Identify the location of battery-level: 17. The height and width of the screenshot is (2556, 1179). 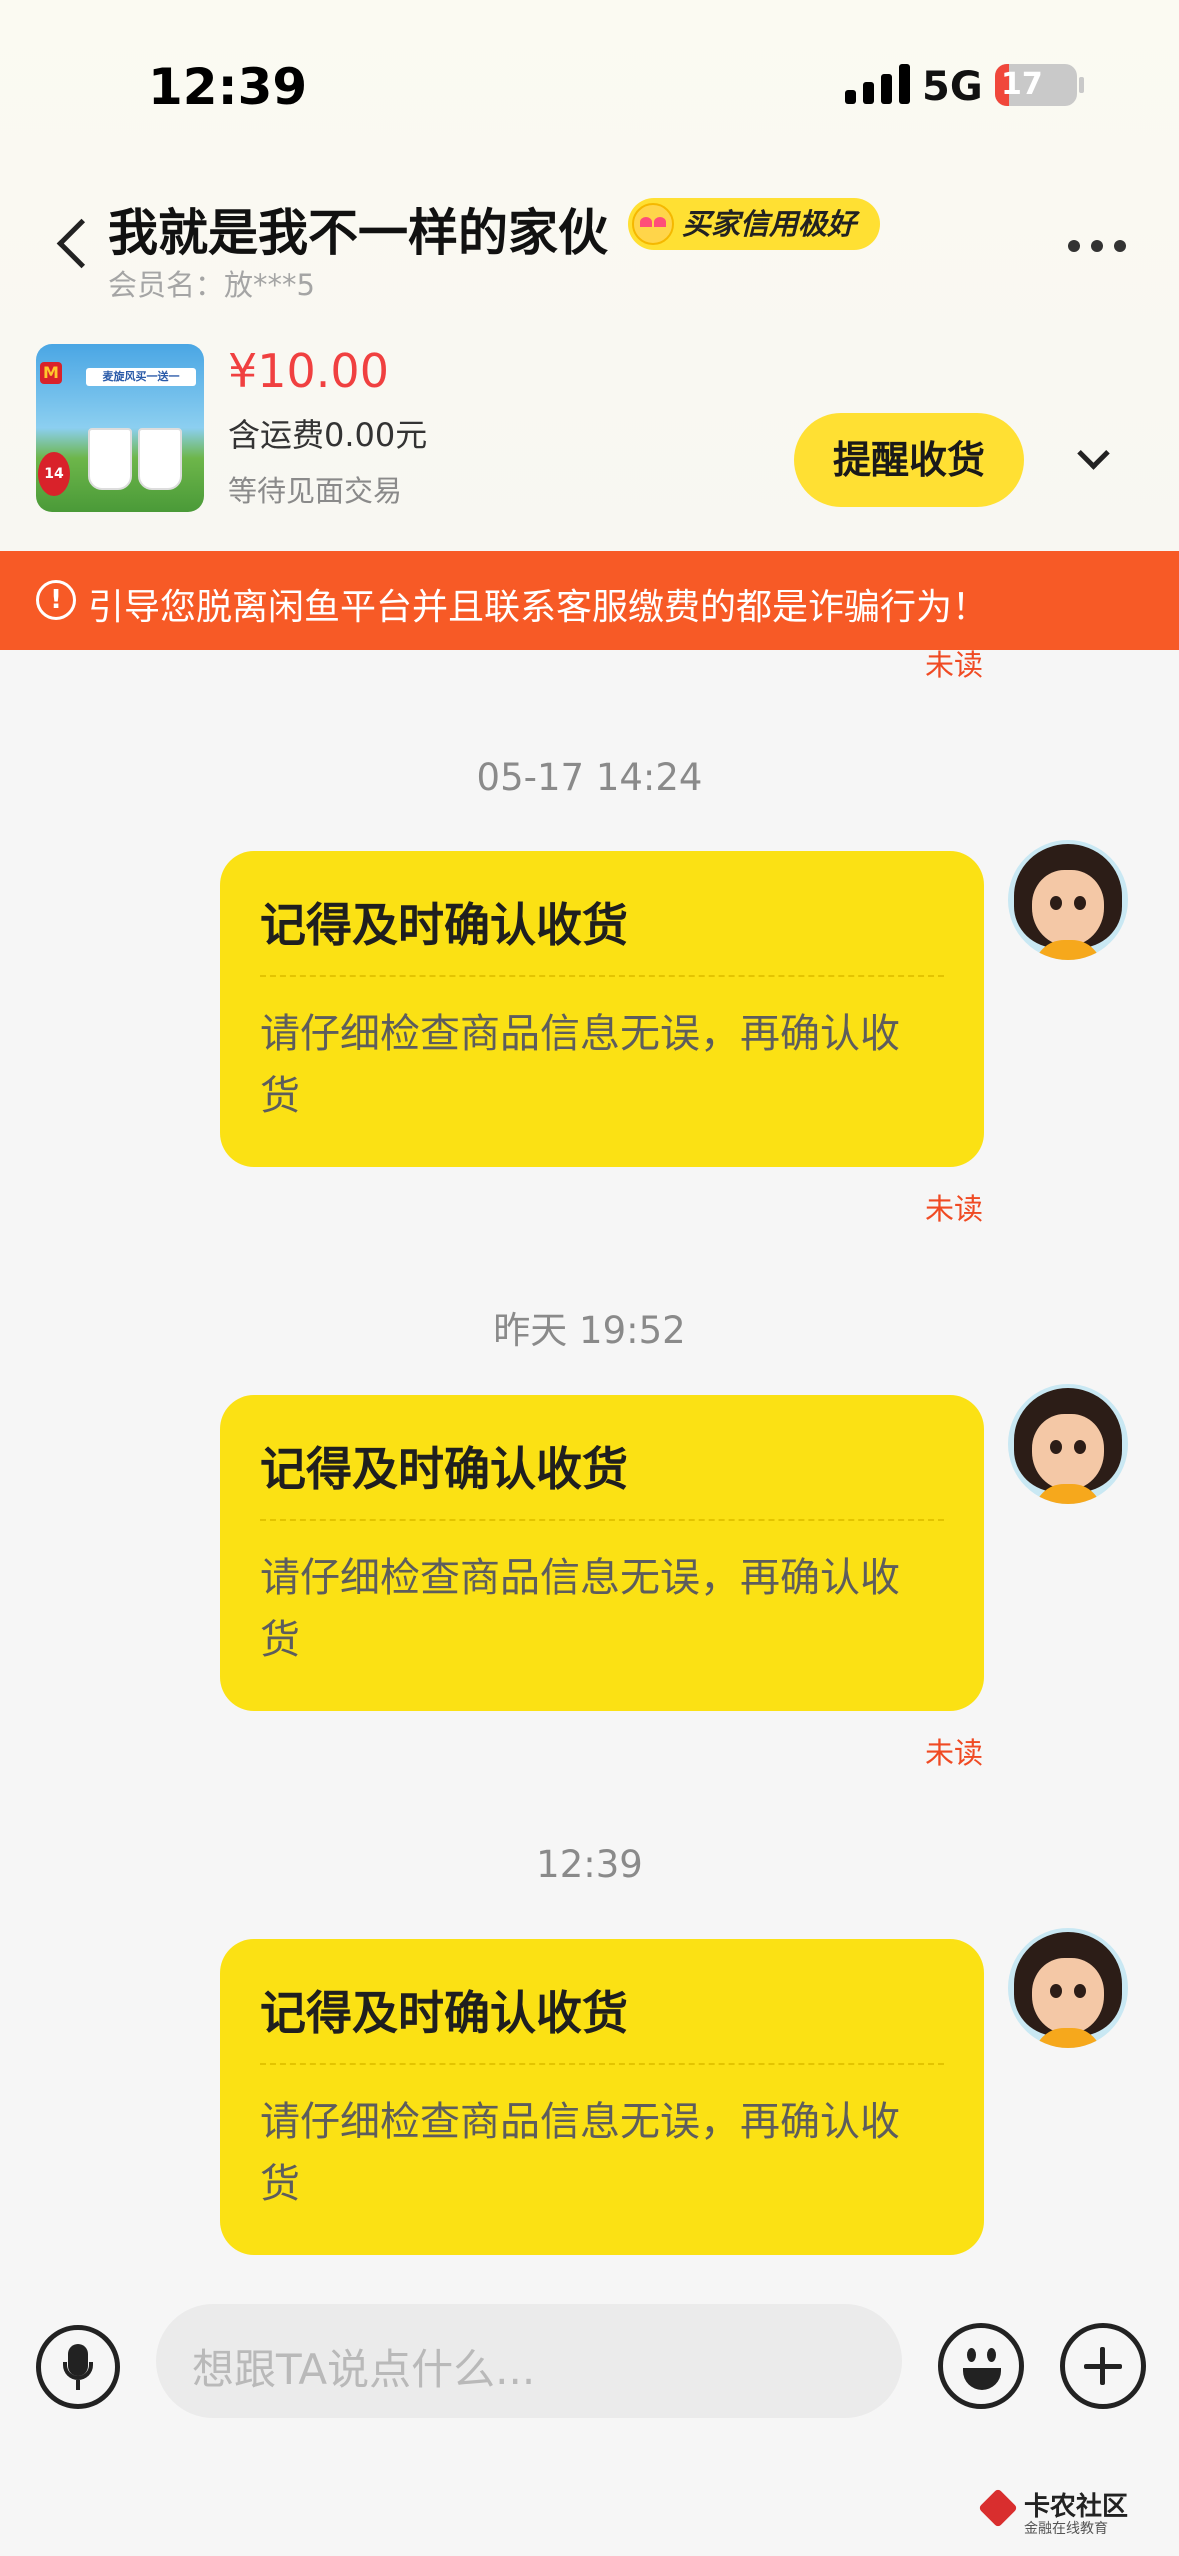
(1022, 84).